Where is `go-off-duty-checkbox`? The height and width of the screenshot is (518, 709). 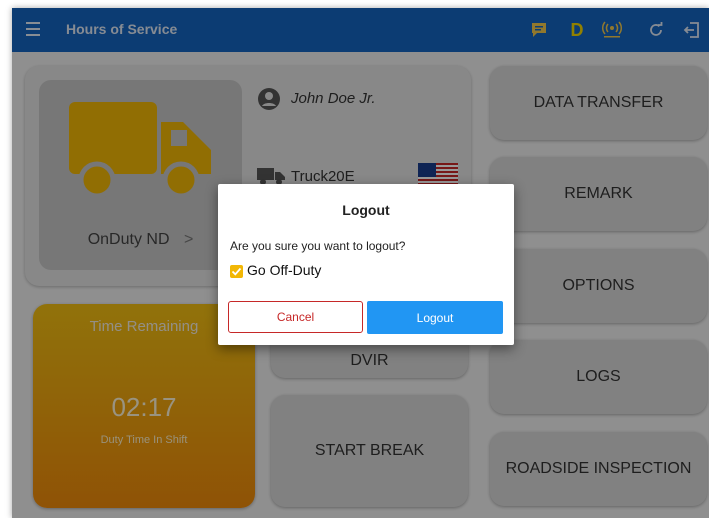 go-off-duty-checkbox is located at coordinates (236, 271).